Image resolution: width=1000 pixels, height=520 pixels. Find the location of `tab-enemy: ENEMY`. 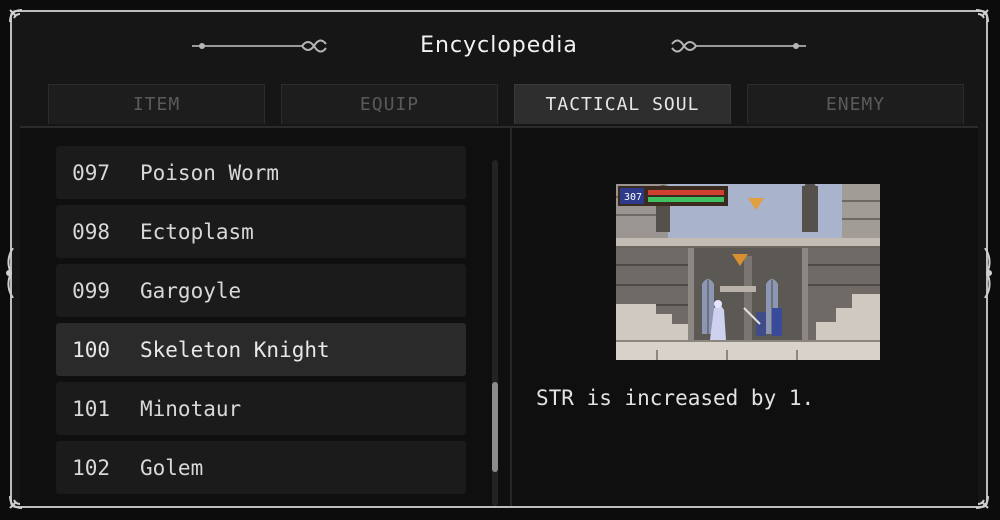

tab-enemy: ENEMY is located at coordinates (855, 104).